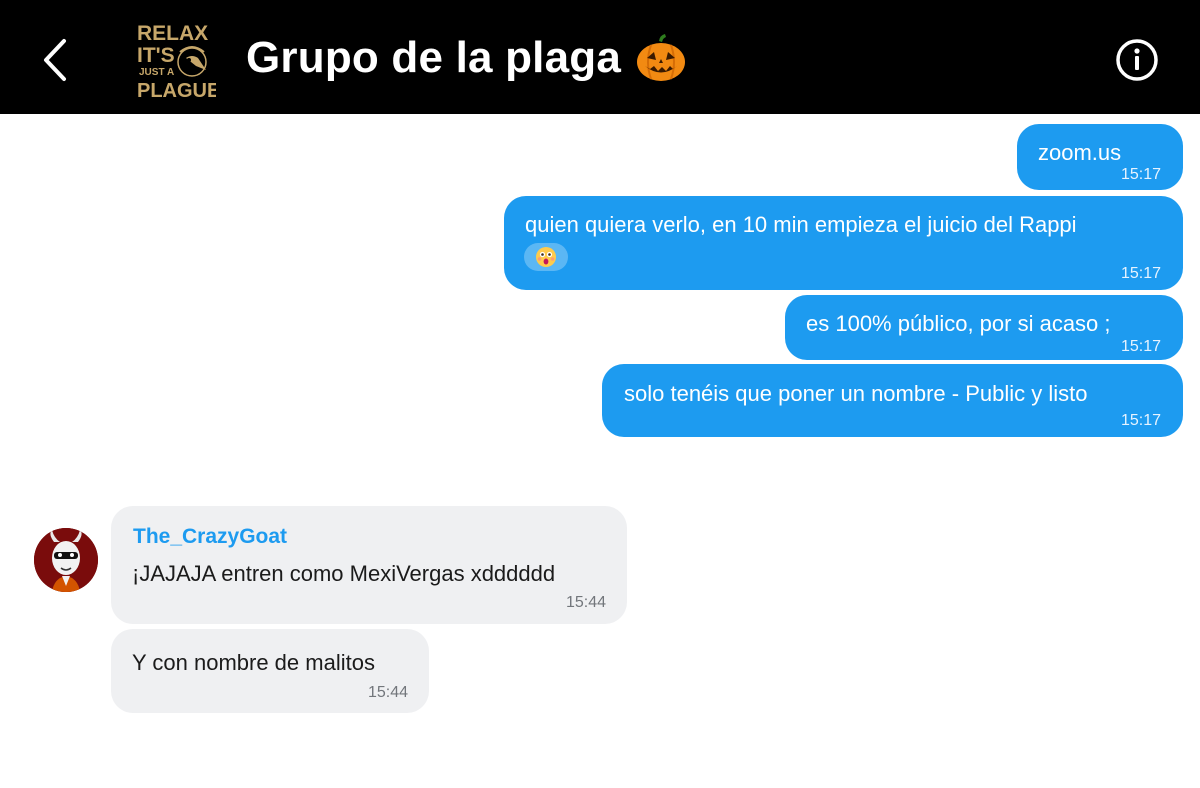 The image size is (1200, 788). What do you see at coordinates (661, 57) in the screenshot?
I see `jack-o-lantern-icon` at bounding box center [661, 57].